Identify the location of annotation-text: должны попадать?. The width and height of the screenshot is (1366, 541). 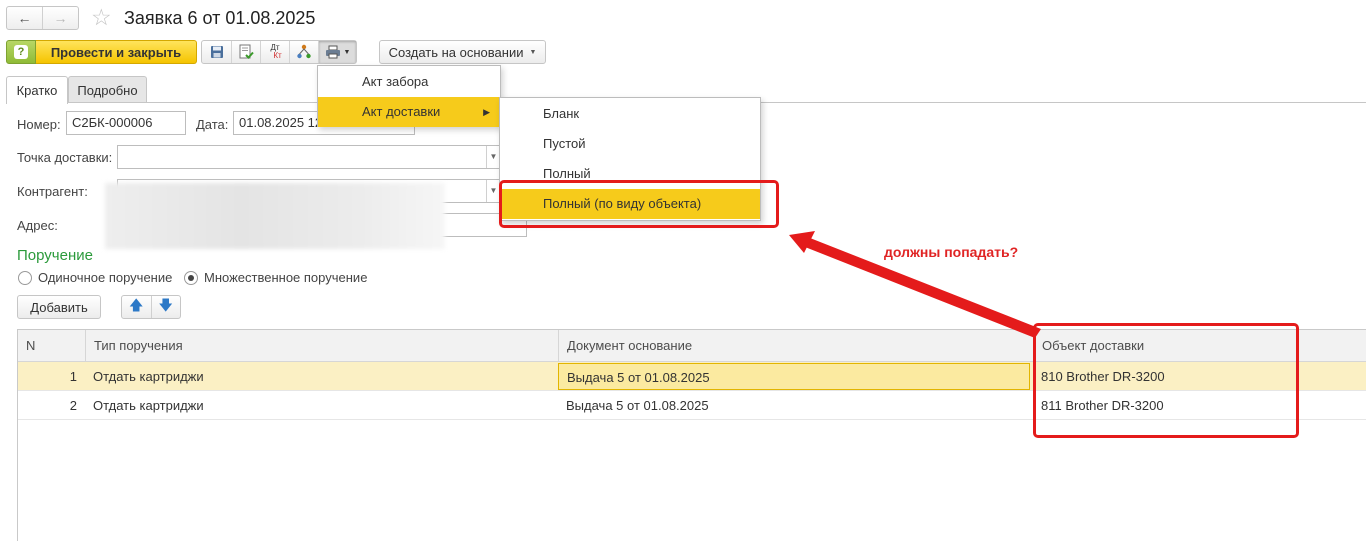
(951, 252).